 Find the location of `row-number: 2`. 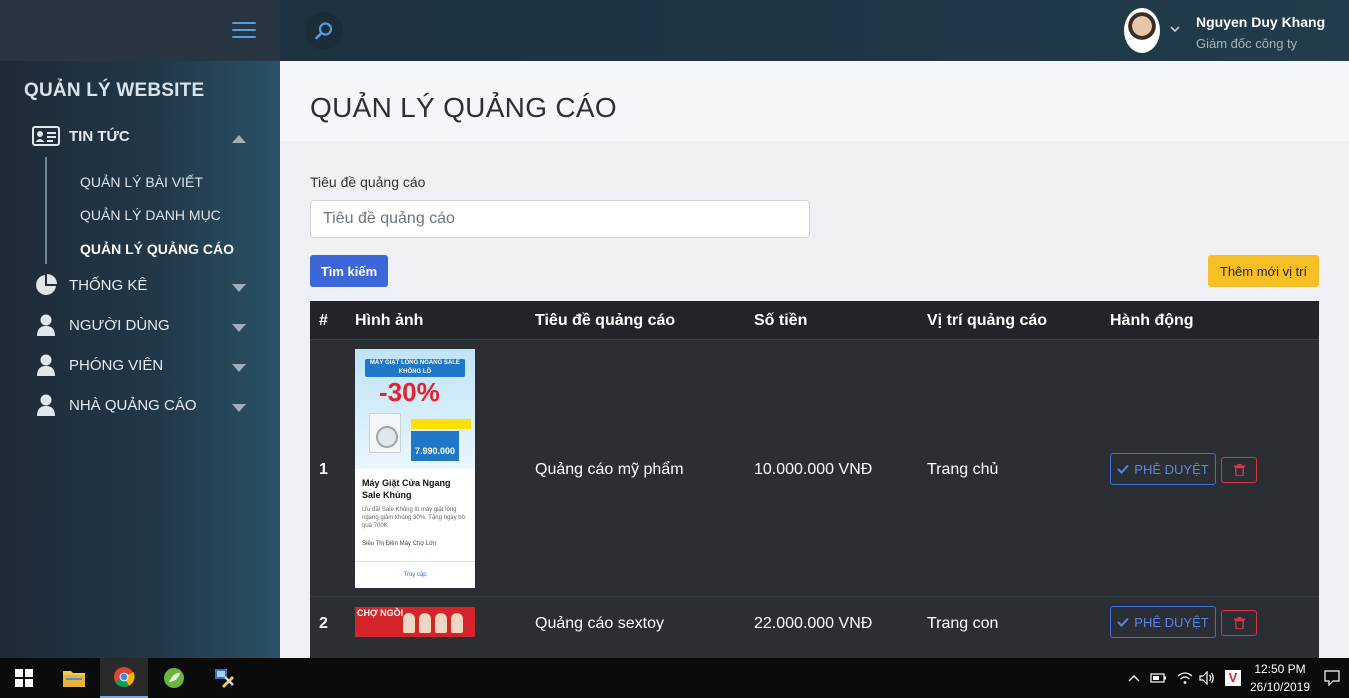

row-number: 2 is located at coordinates (323, 623).